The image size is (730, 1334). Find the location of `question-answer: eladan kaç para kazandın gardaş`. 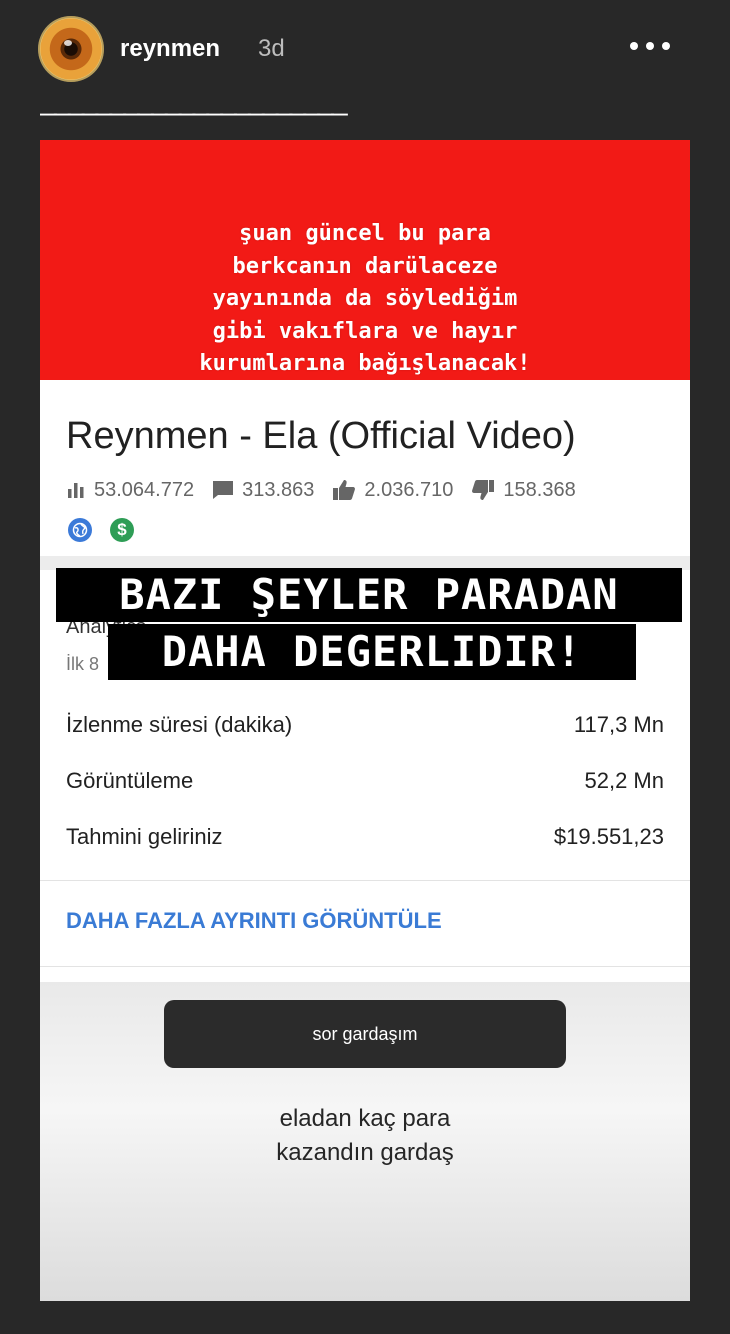

question-answer: eladan kaç para kazandın gardaş is located at coordinates (365, 1135).